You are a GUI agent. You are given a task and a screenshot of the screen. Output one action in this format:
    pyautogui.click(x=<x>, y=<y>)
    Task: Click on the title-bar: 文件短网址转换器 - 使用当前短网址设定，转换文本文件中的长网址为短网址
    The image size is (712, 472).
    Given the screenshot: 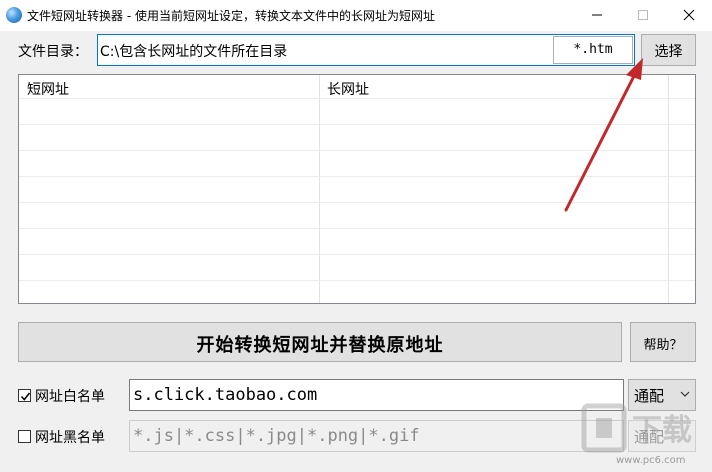 What is the action you would take?
    pyautogui.click(x=356, y=15)
    